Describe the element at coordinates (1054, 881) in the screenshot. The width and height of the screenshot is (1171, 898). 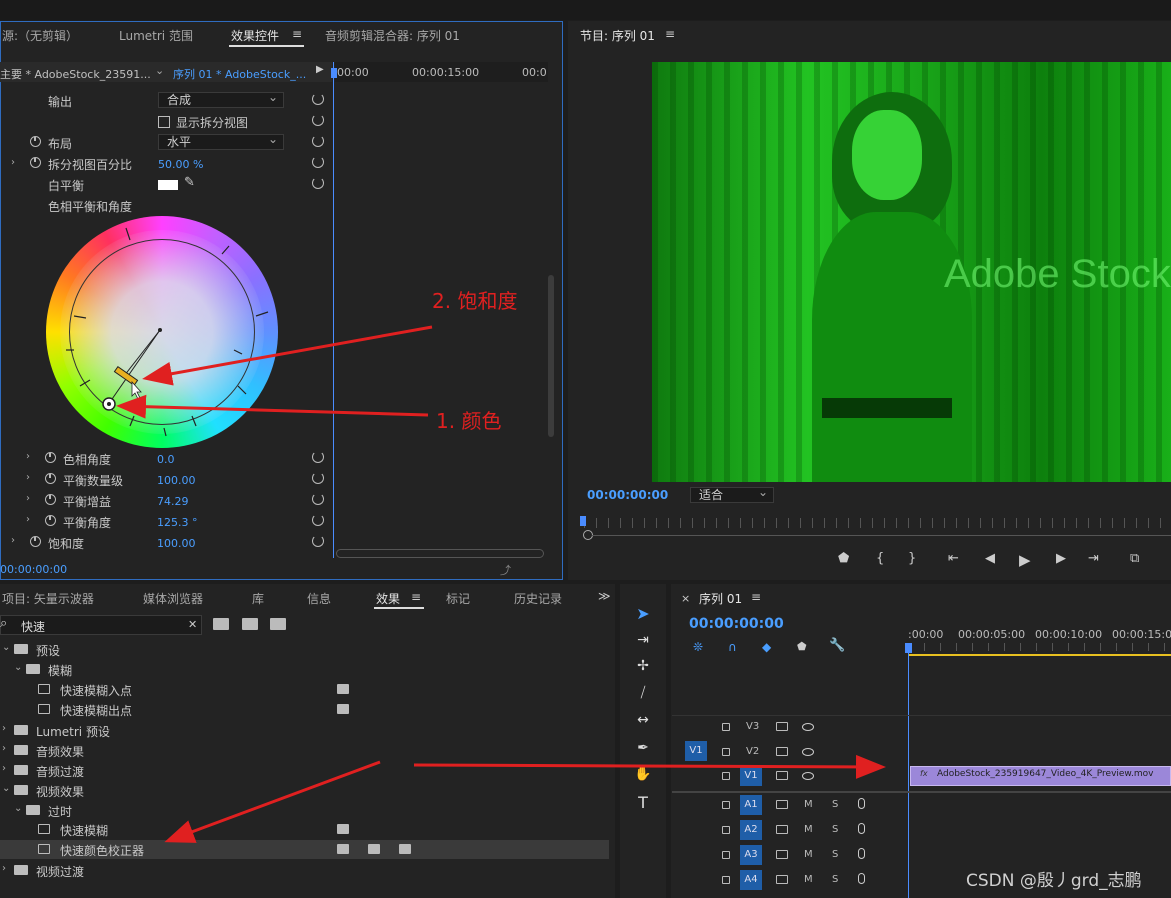
I see `csdn-watermark: CSDN @殷丿grd_志鹏` at that location.